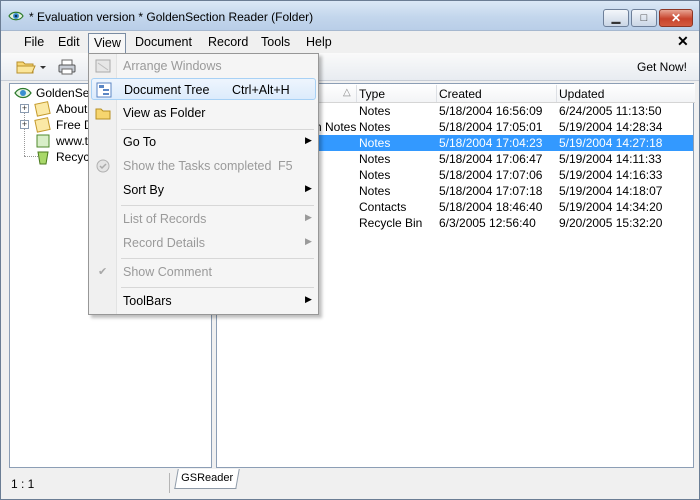 This screenshot has width=700, height=500. I want to click on menu-tools: Tools, so click(275, 43).